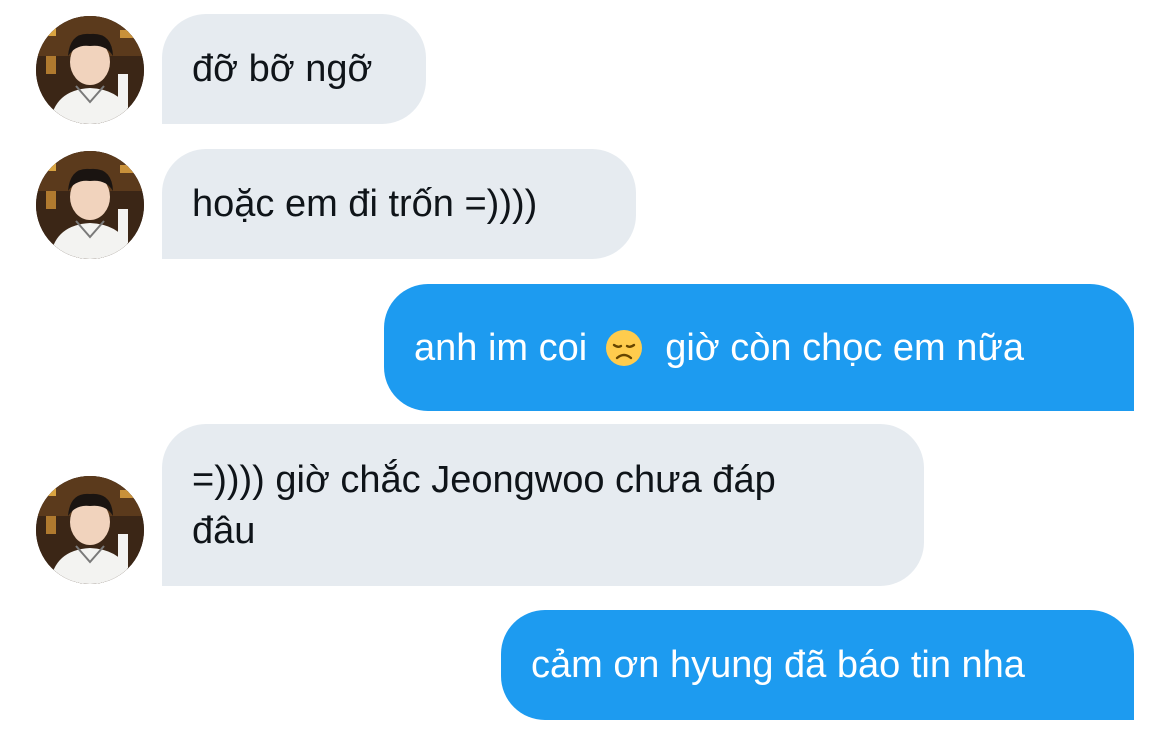 This screenshot has height=749, width=1170. I want to click on disappointed-face-emoji-icon, so click(624, 347).